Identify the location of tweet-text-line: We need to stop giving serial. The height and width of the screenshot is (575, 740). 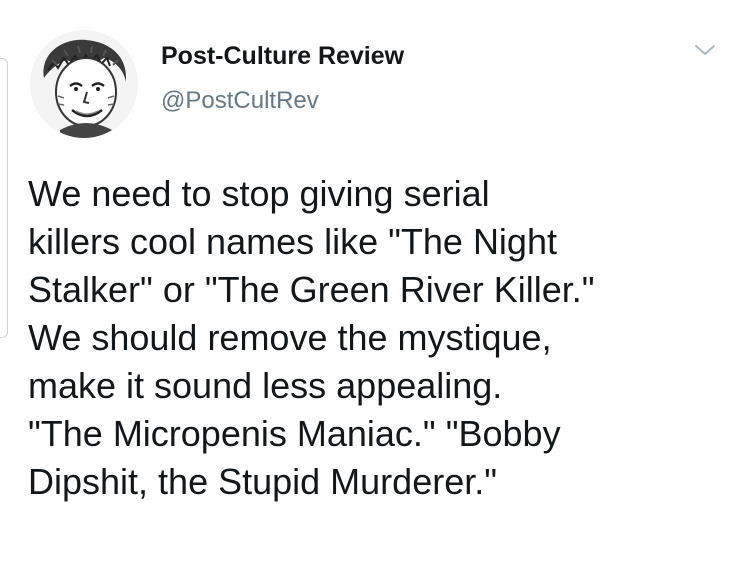
(259, 193).